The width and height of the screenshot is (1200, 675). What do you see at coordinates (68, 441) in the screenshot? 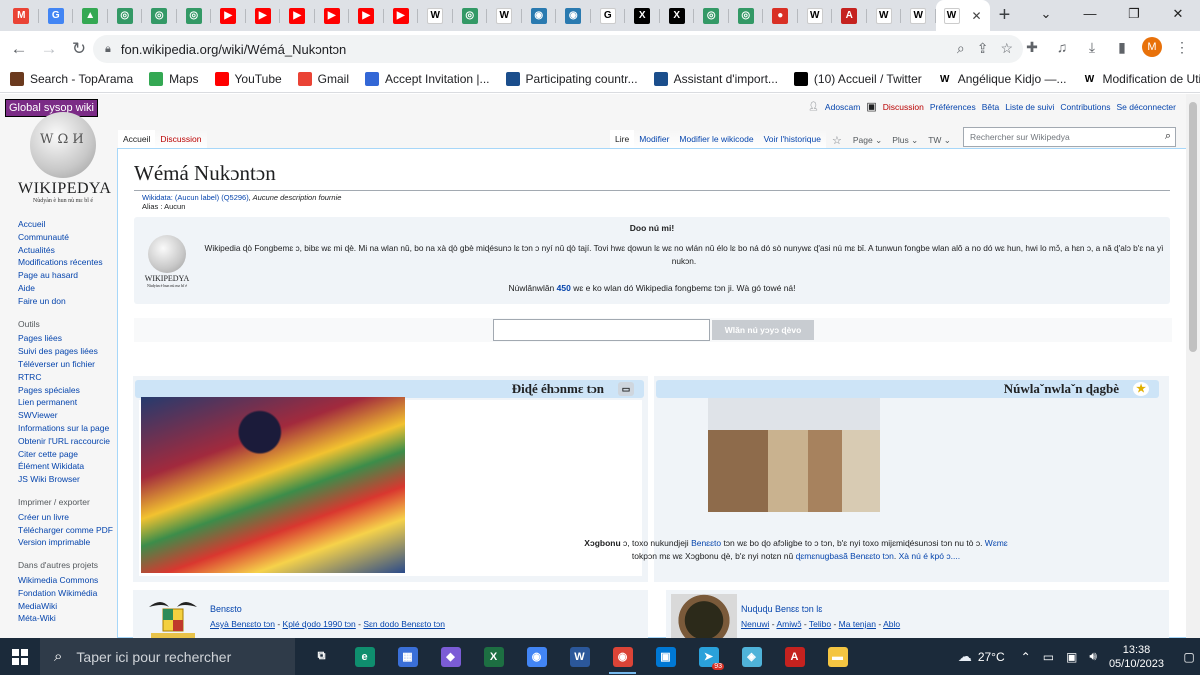
I see `sidebar-link: Obtenir l'URL raccourcie` at bounding box center [68, 441].